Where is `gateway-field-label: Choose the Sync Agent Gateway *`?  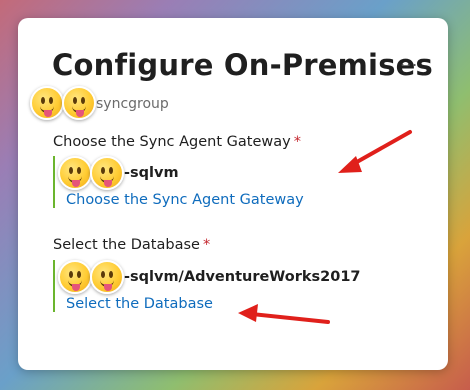 gateway-field-label: Choose the Sync Agent Gateway * is located at coordinates (177, 142).